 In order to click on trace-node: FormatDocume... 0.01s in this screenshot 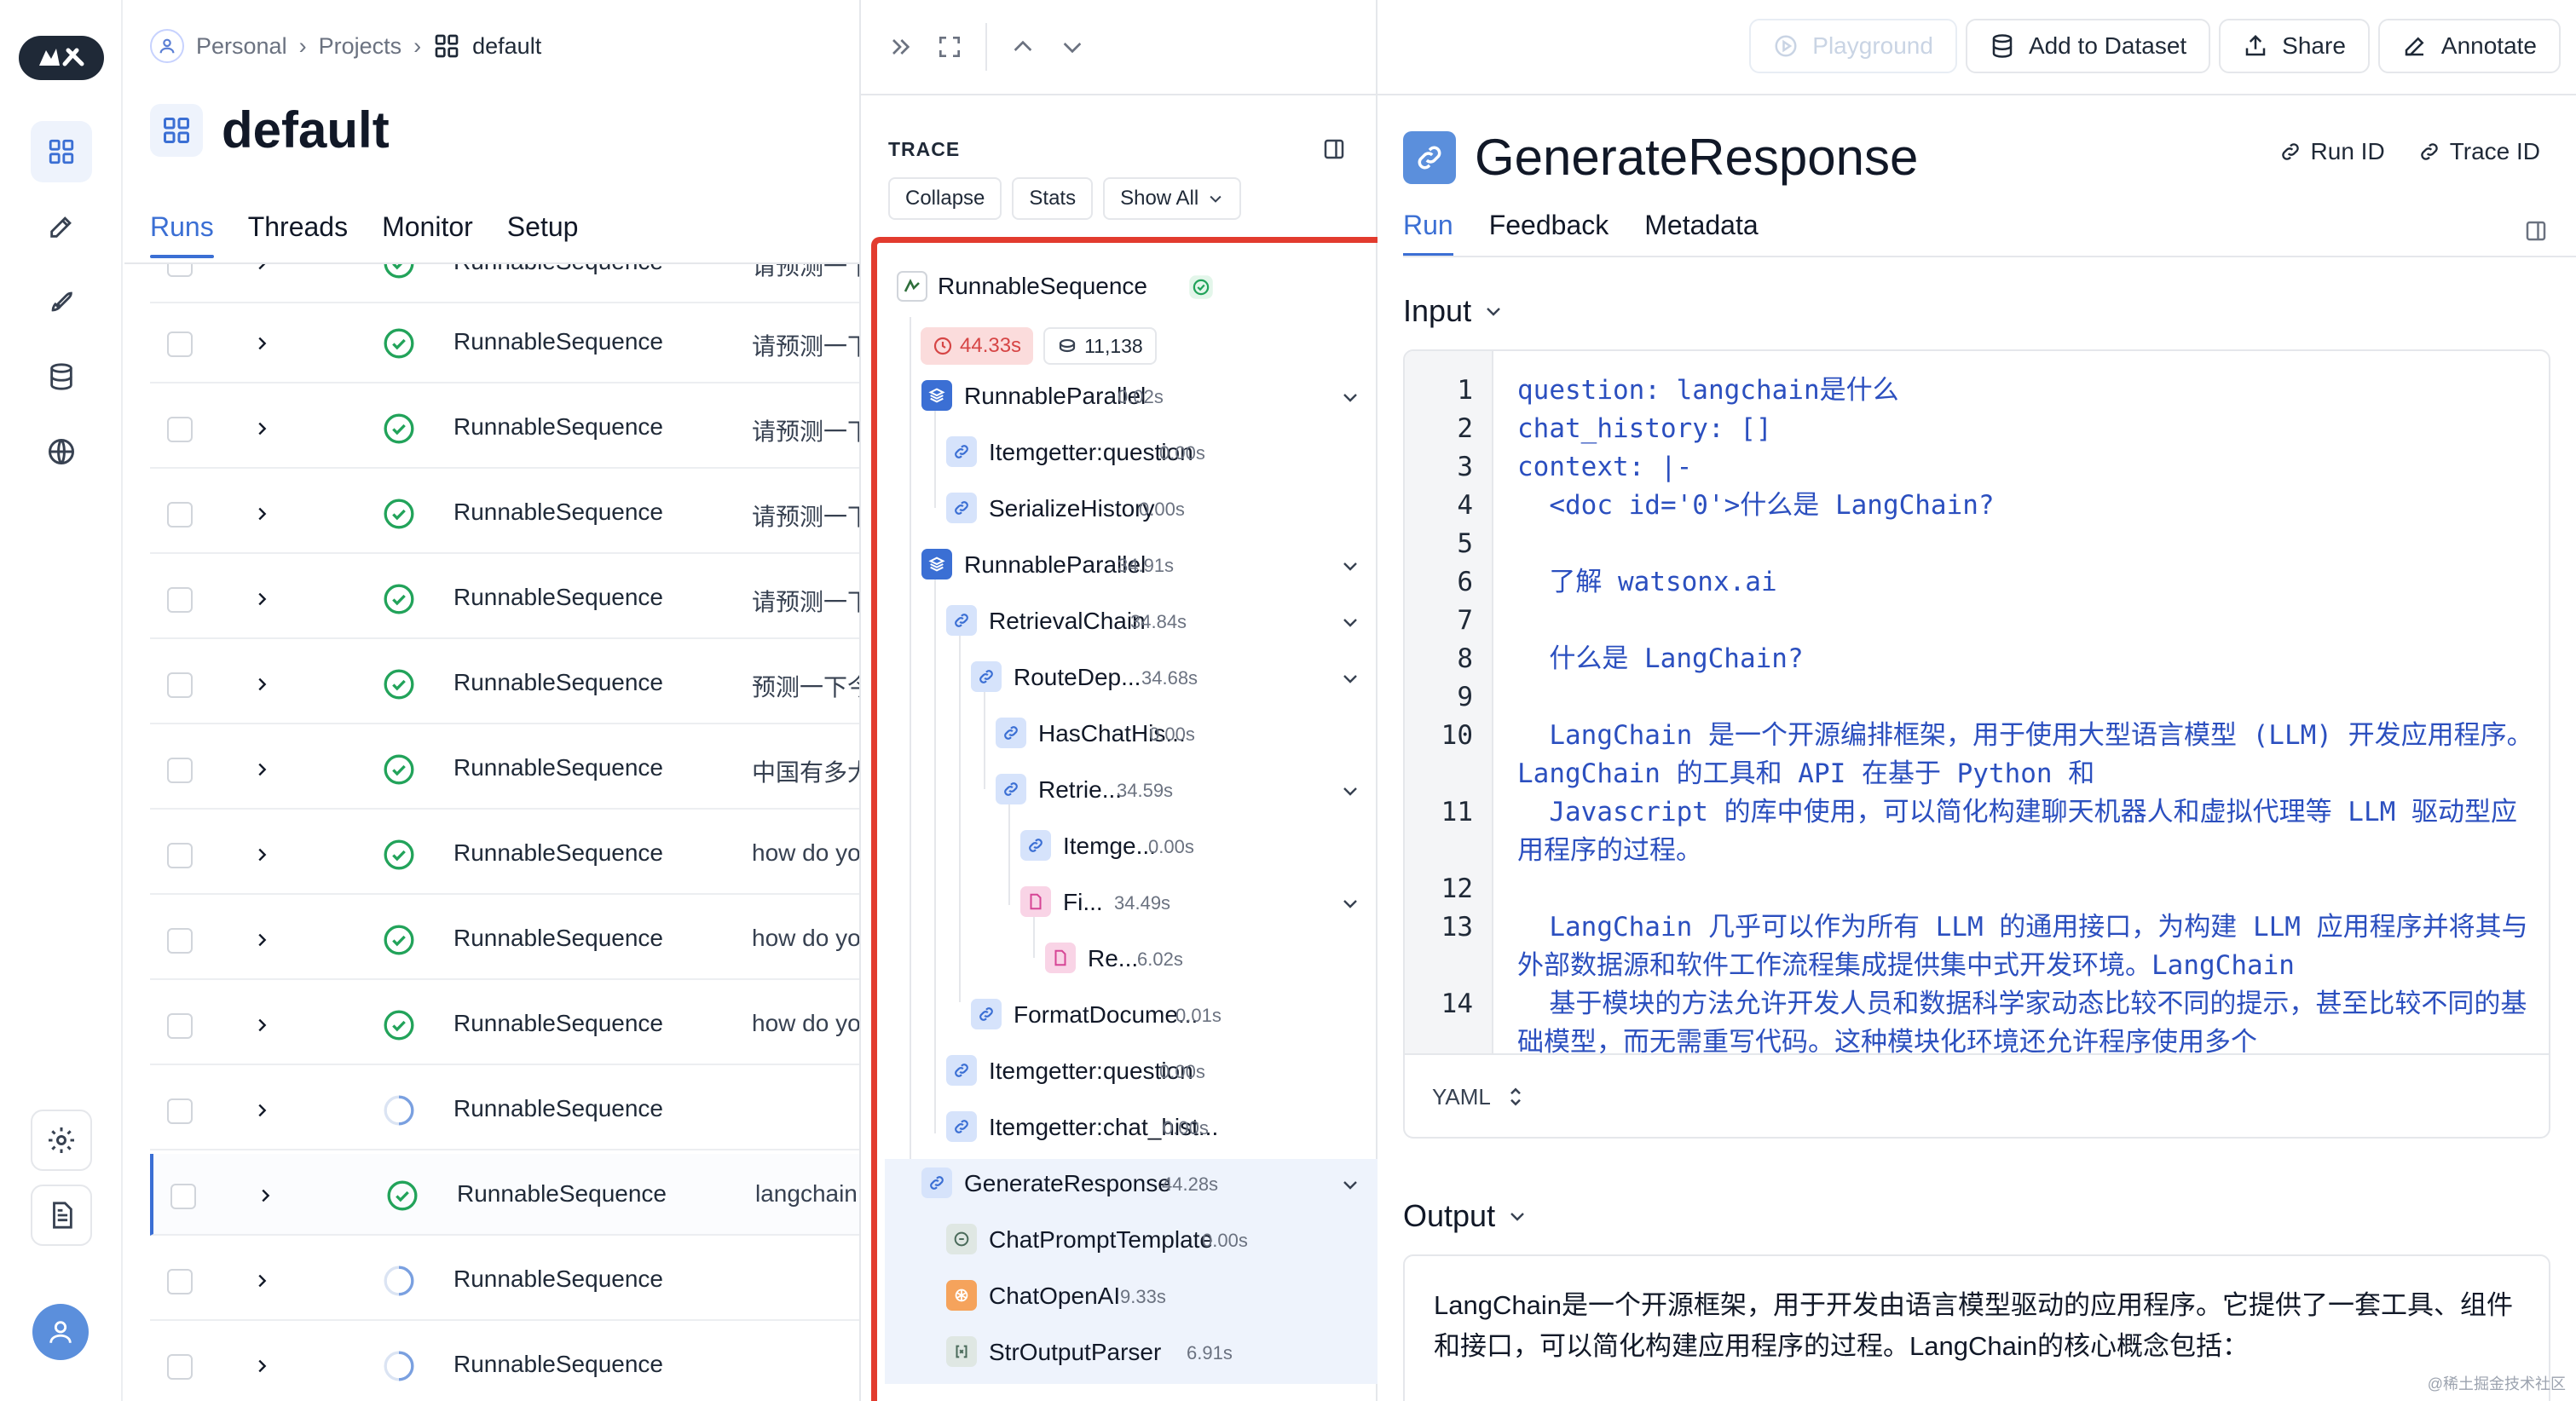, I will do `click(1131, 1014)`.